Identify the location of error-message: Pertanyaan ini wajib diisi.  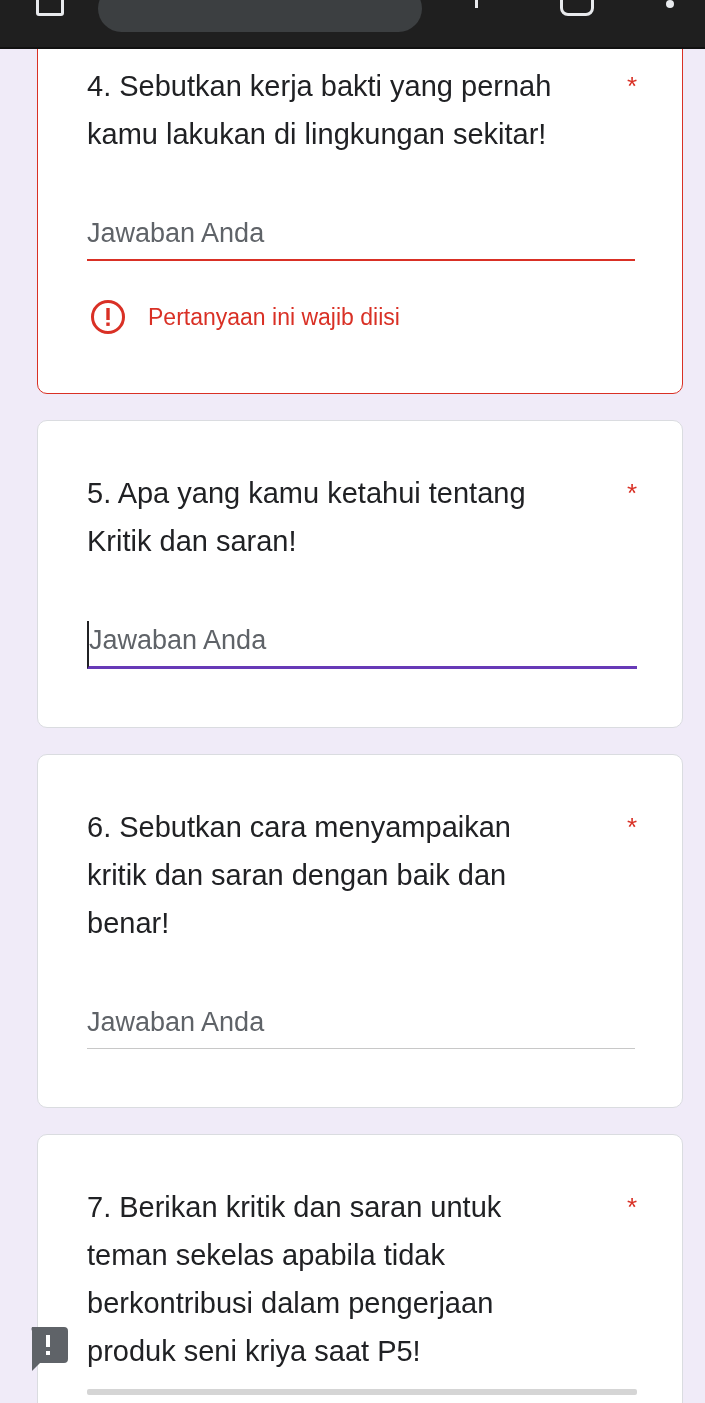
(274, 317).